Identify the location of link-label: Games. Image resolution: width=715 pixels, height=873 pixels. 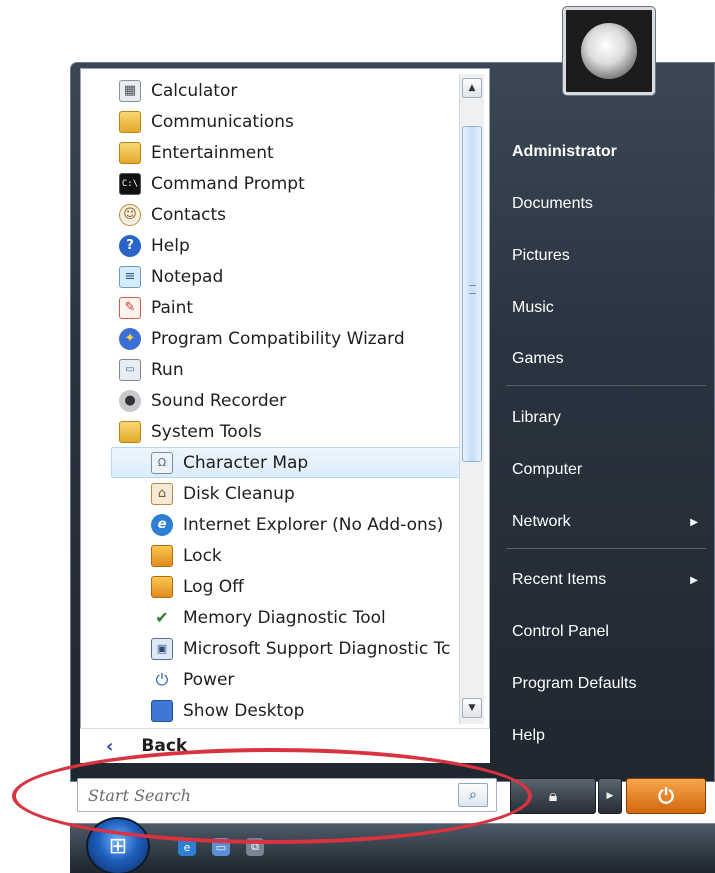
(538, 358).